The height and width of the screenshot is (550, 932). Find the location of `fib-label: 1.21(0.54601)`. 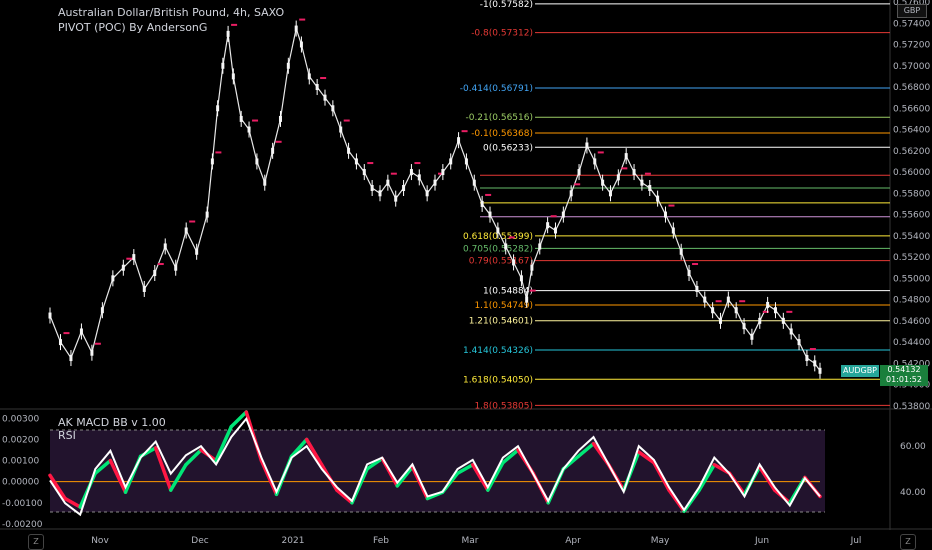

fib-label: 1.21(0.54601) is located at coordinates (501, 322).